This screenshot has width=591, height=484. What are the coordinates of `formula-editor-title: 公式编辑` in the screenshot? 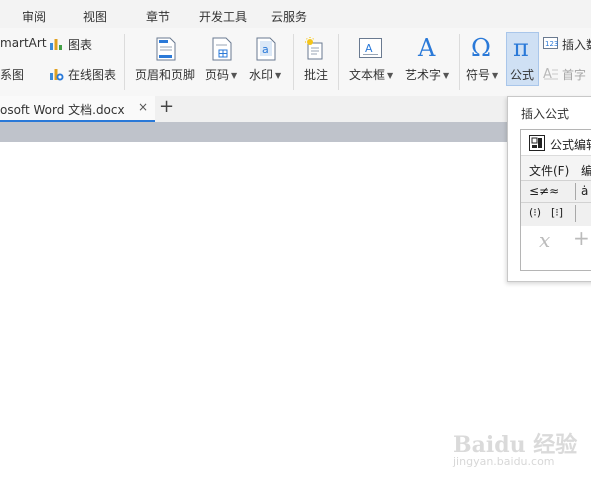 It's located at (570, 145).